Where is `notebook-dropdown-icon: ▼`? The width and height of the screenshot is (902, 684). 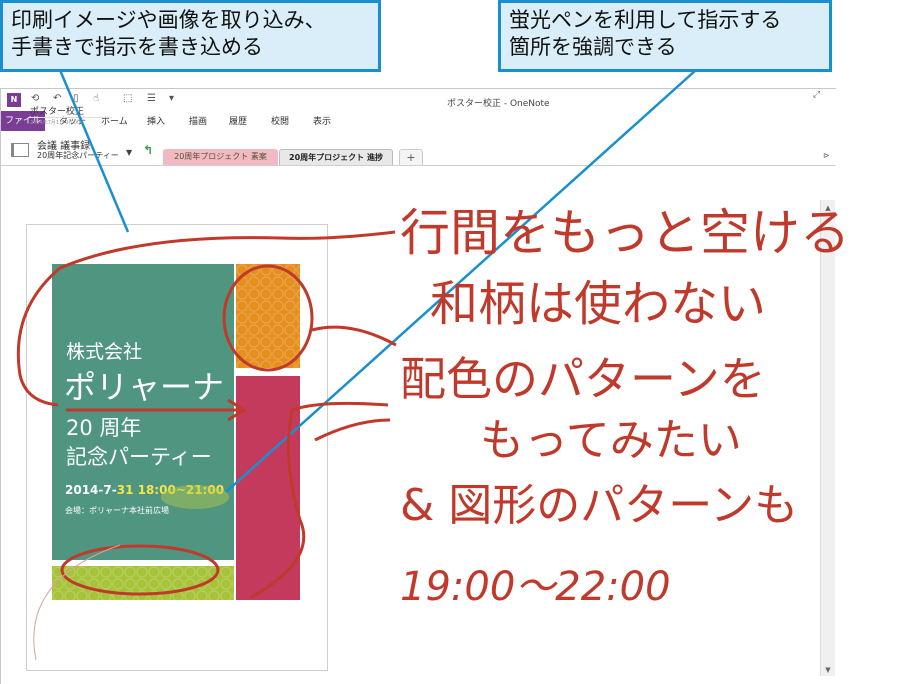
notebook-dropdown-icon: ▼ is located at coordinates (129, 152).